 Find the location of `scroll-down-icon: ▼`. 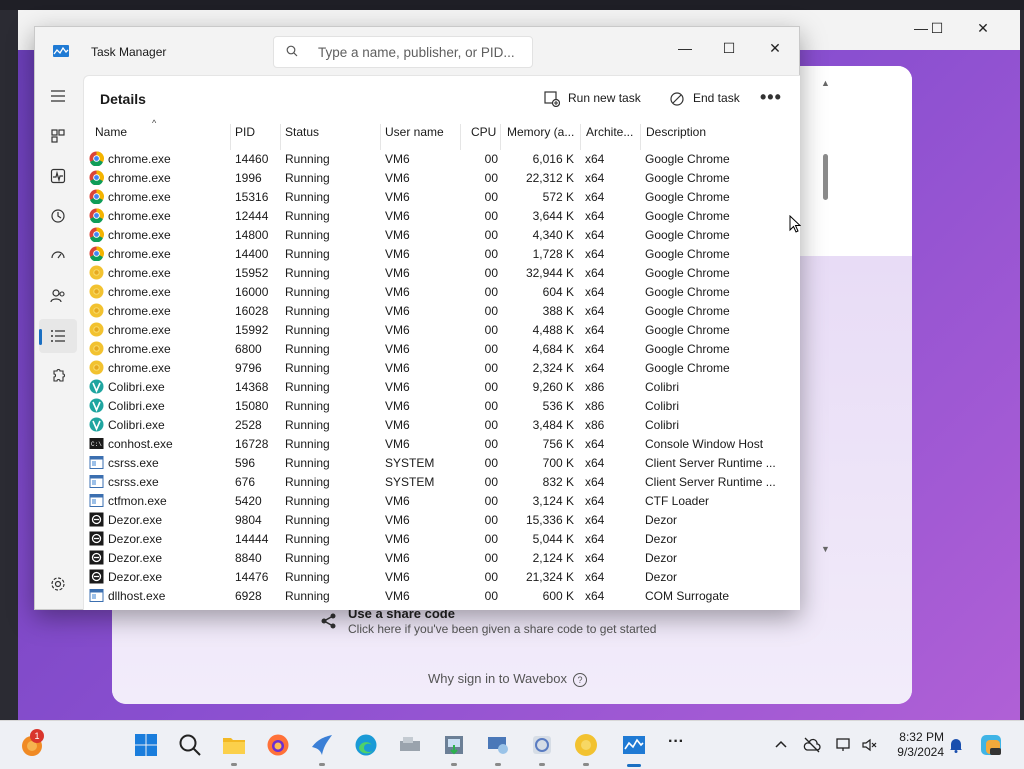

scroll-down-icon: ▼ is located at coordinates (825, 549).